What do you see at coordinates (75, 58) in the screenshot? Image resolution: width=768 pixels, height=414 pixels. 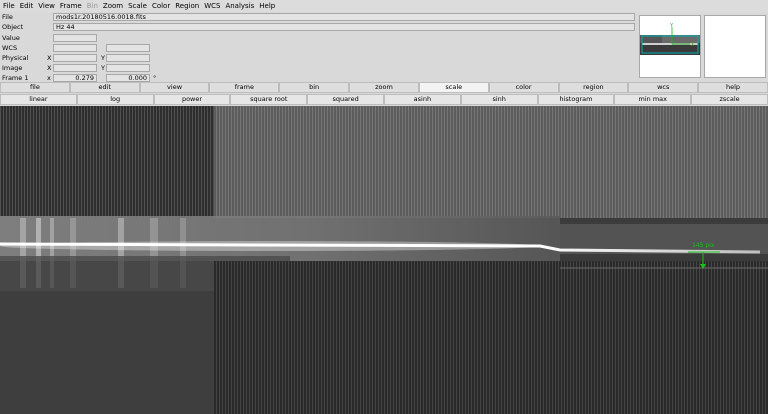 I see `physical-x-field` at bounding box center [75, 58].